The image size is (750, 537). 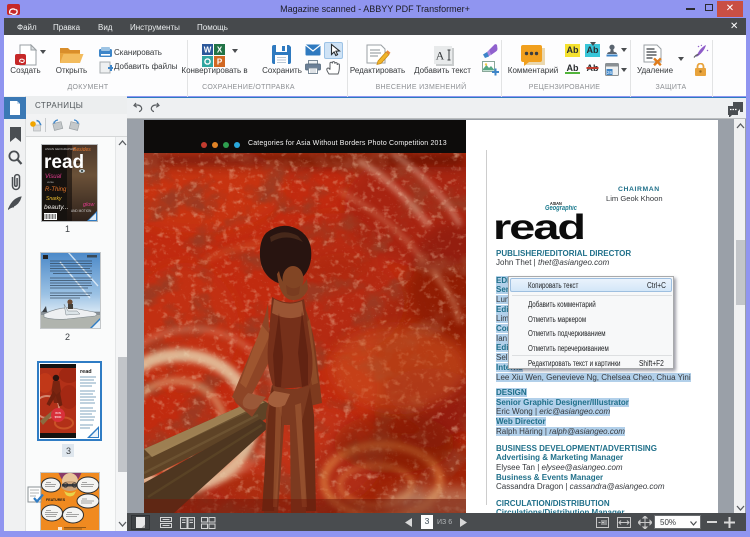 I want to click on svg-text: $500, so click(x=58, y=417).